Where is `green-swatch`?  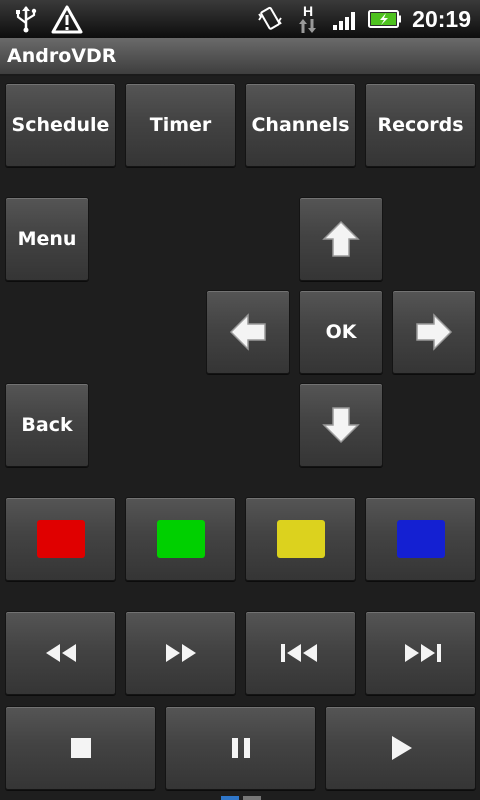 green-swatch is located at coordinates (180, 539).